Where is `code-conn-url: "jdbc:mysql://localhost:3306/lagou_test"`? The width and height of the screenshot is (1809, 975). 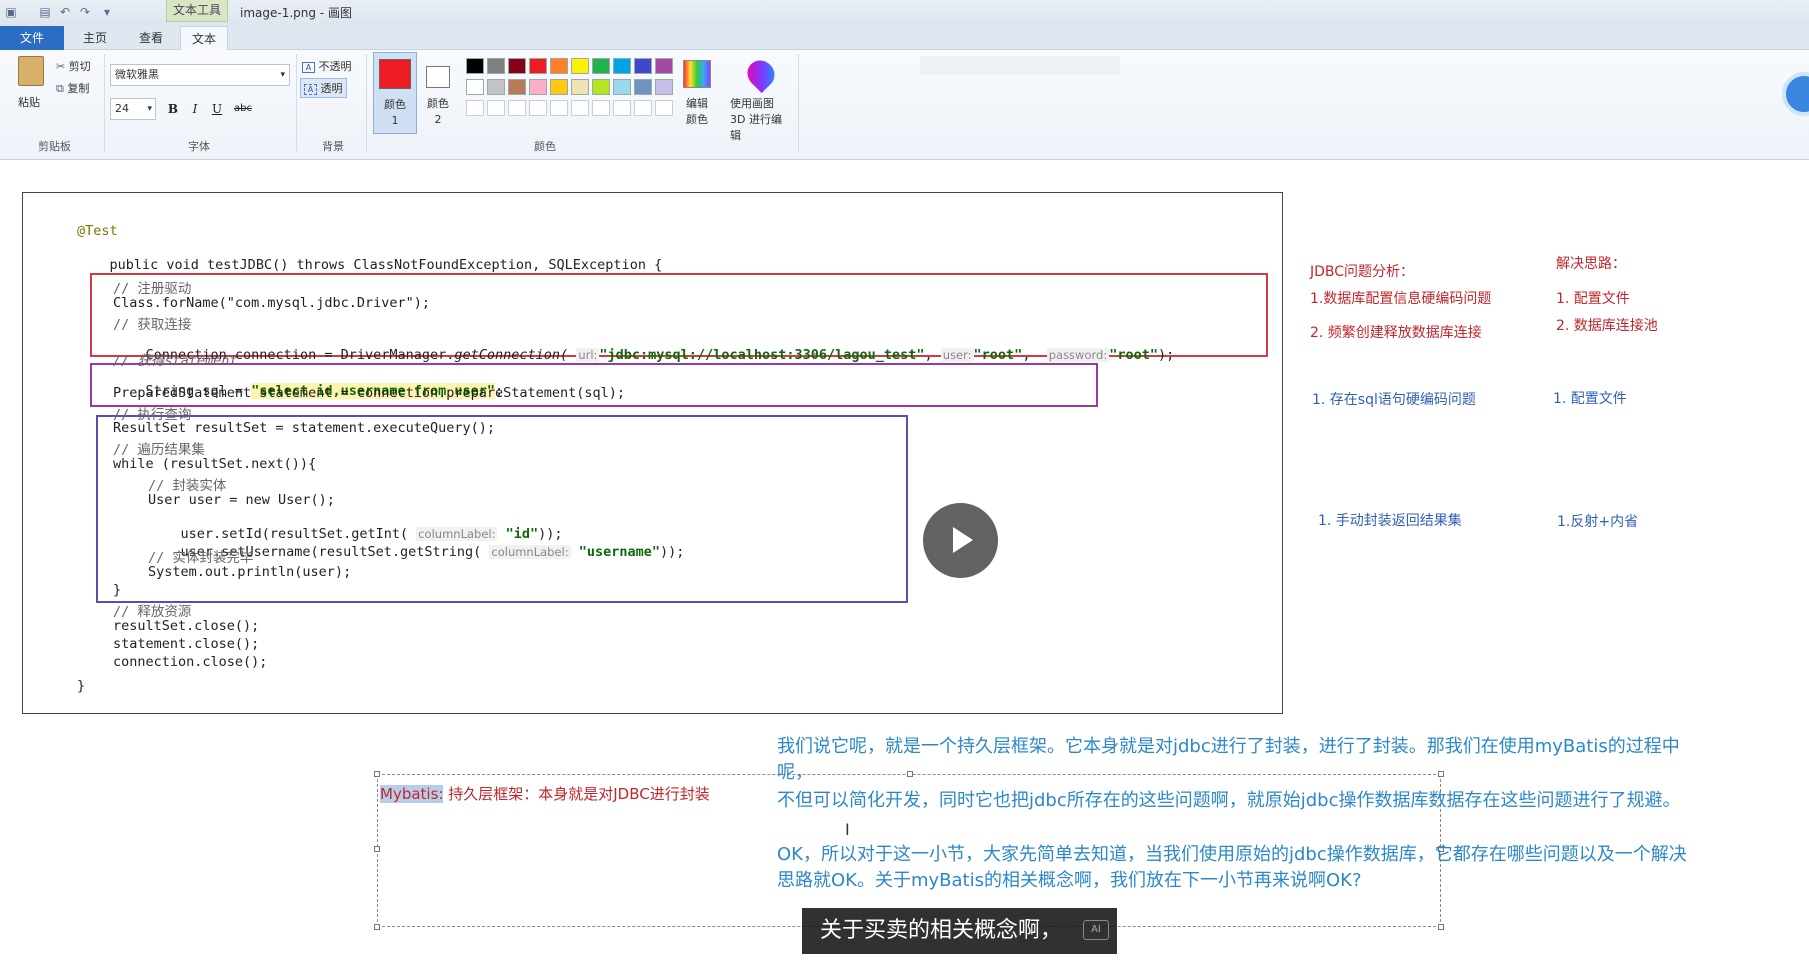 code-conn-url: "jdbc:mysql://localhost:3306/lagou_test" is located at coordinates (762, 355).